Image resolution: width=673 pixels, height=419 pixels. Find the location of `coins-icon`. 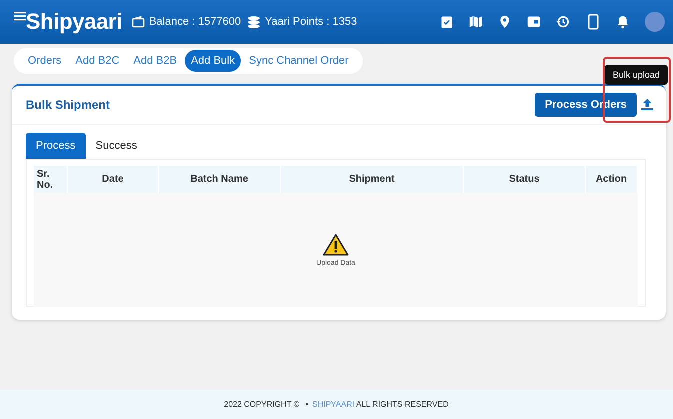

coins-icon is located at coordinates (254, 22).